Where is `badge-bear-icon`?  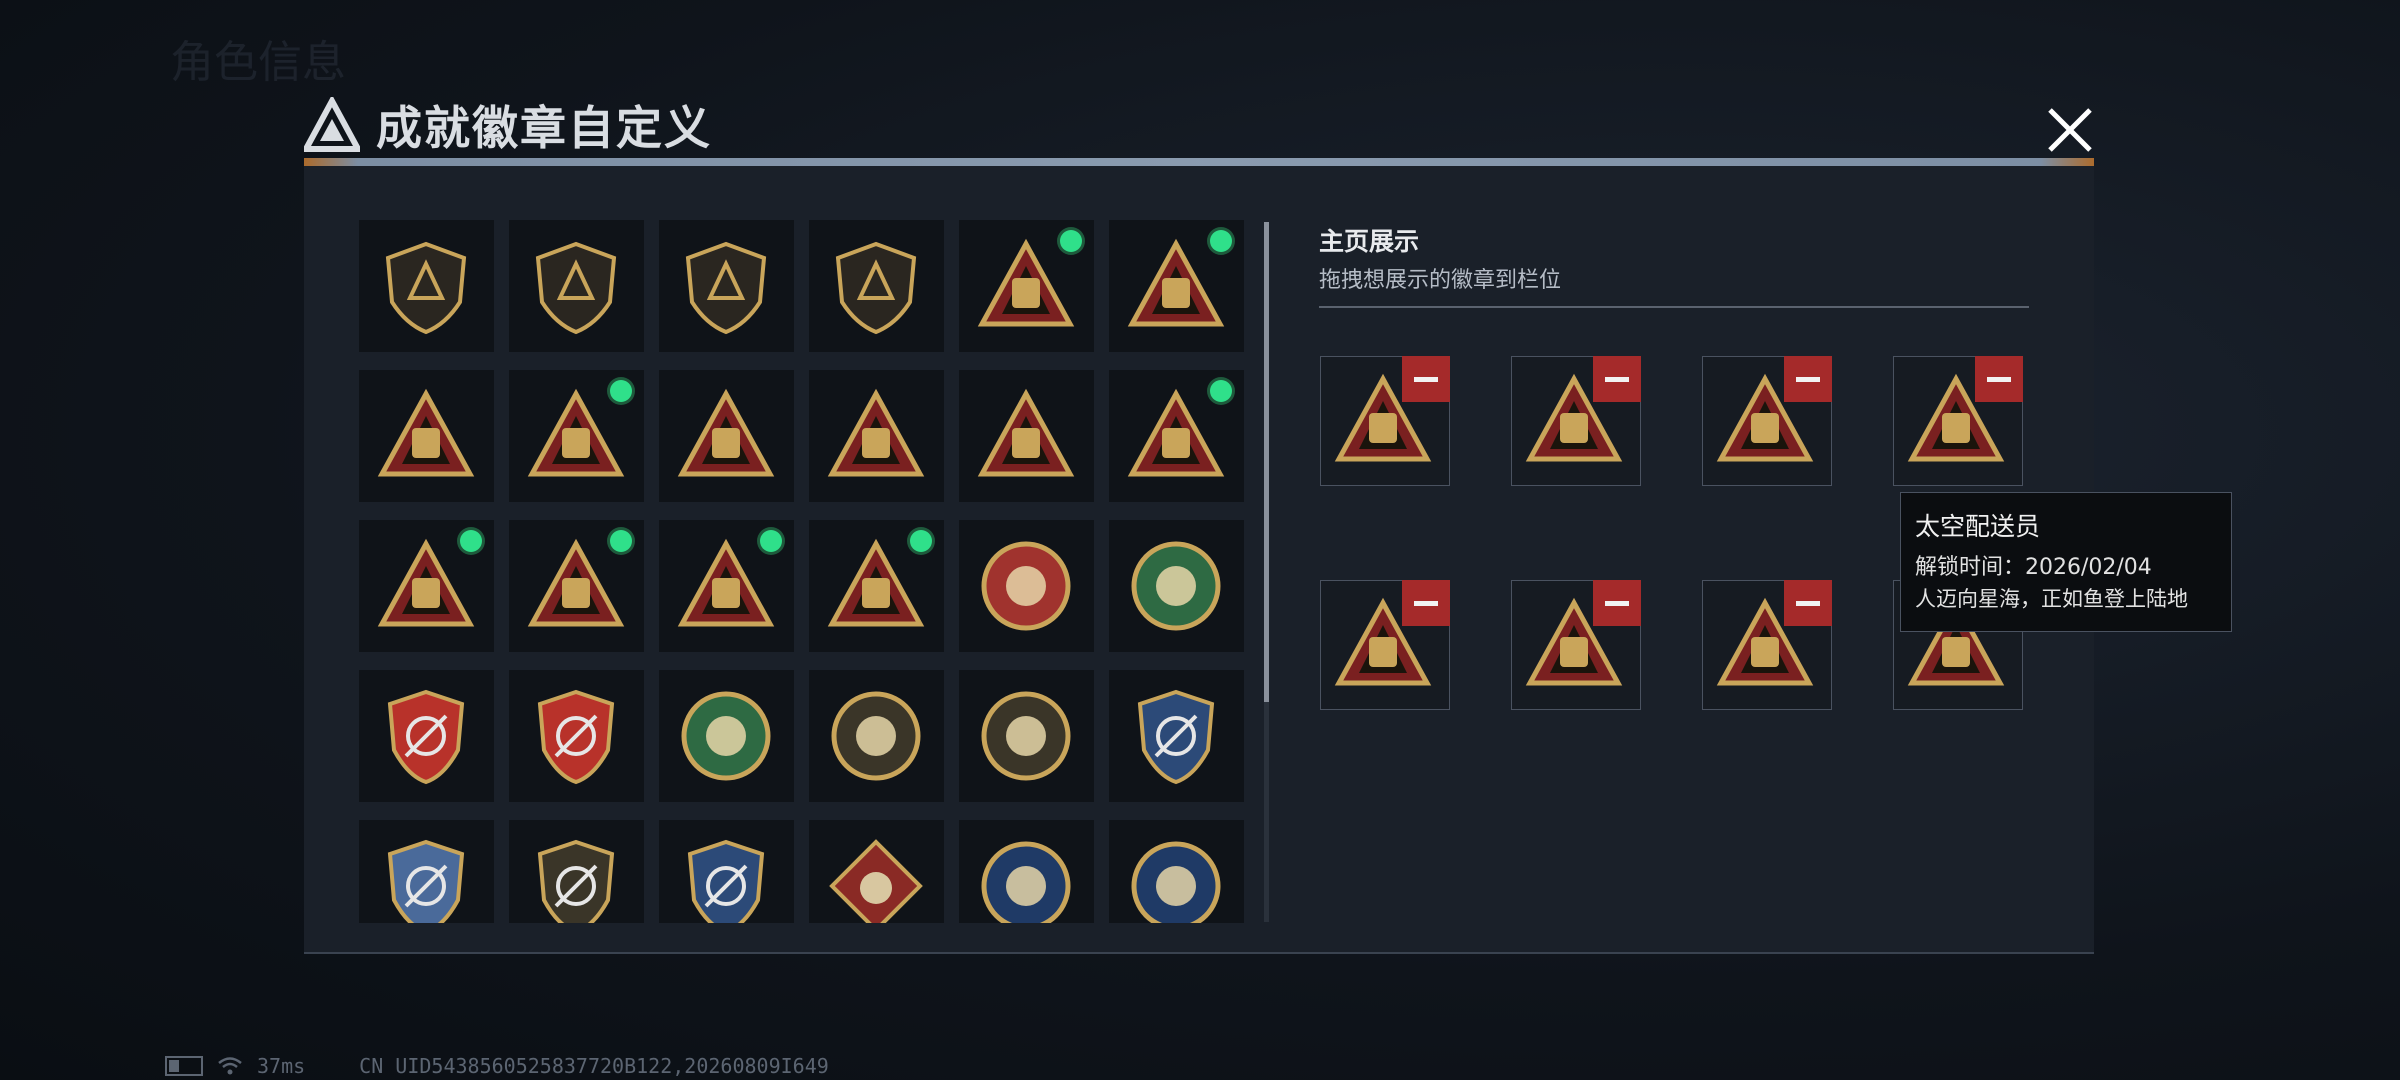
badge-bear-icon is located at coordinates (1026, 736).